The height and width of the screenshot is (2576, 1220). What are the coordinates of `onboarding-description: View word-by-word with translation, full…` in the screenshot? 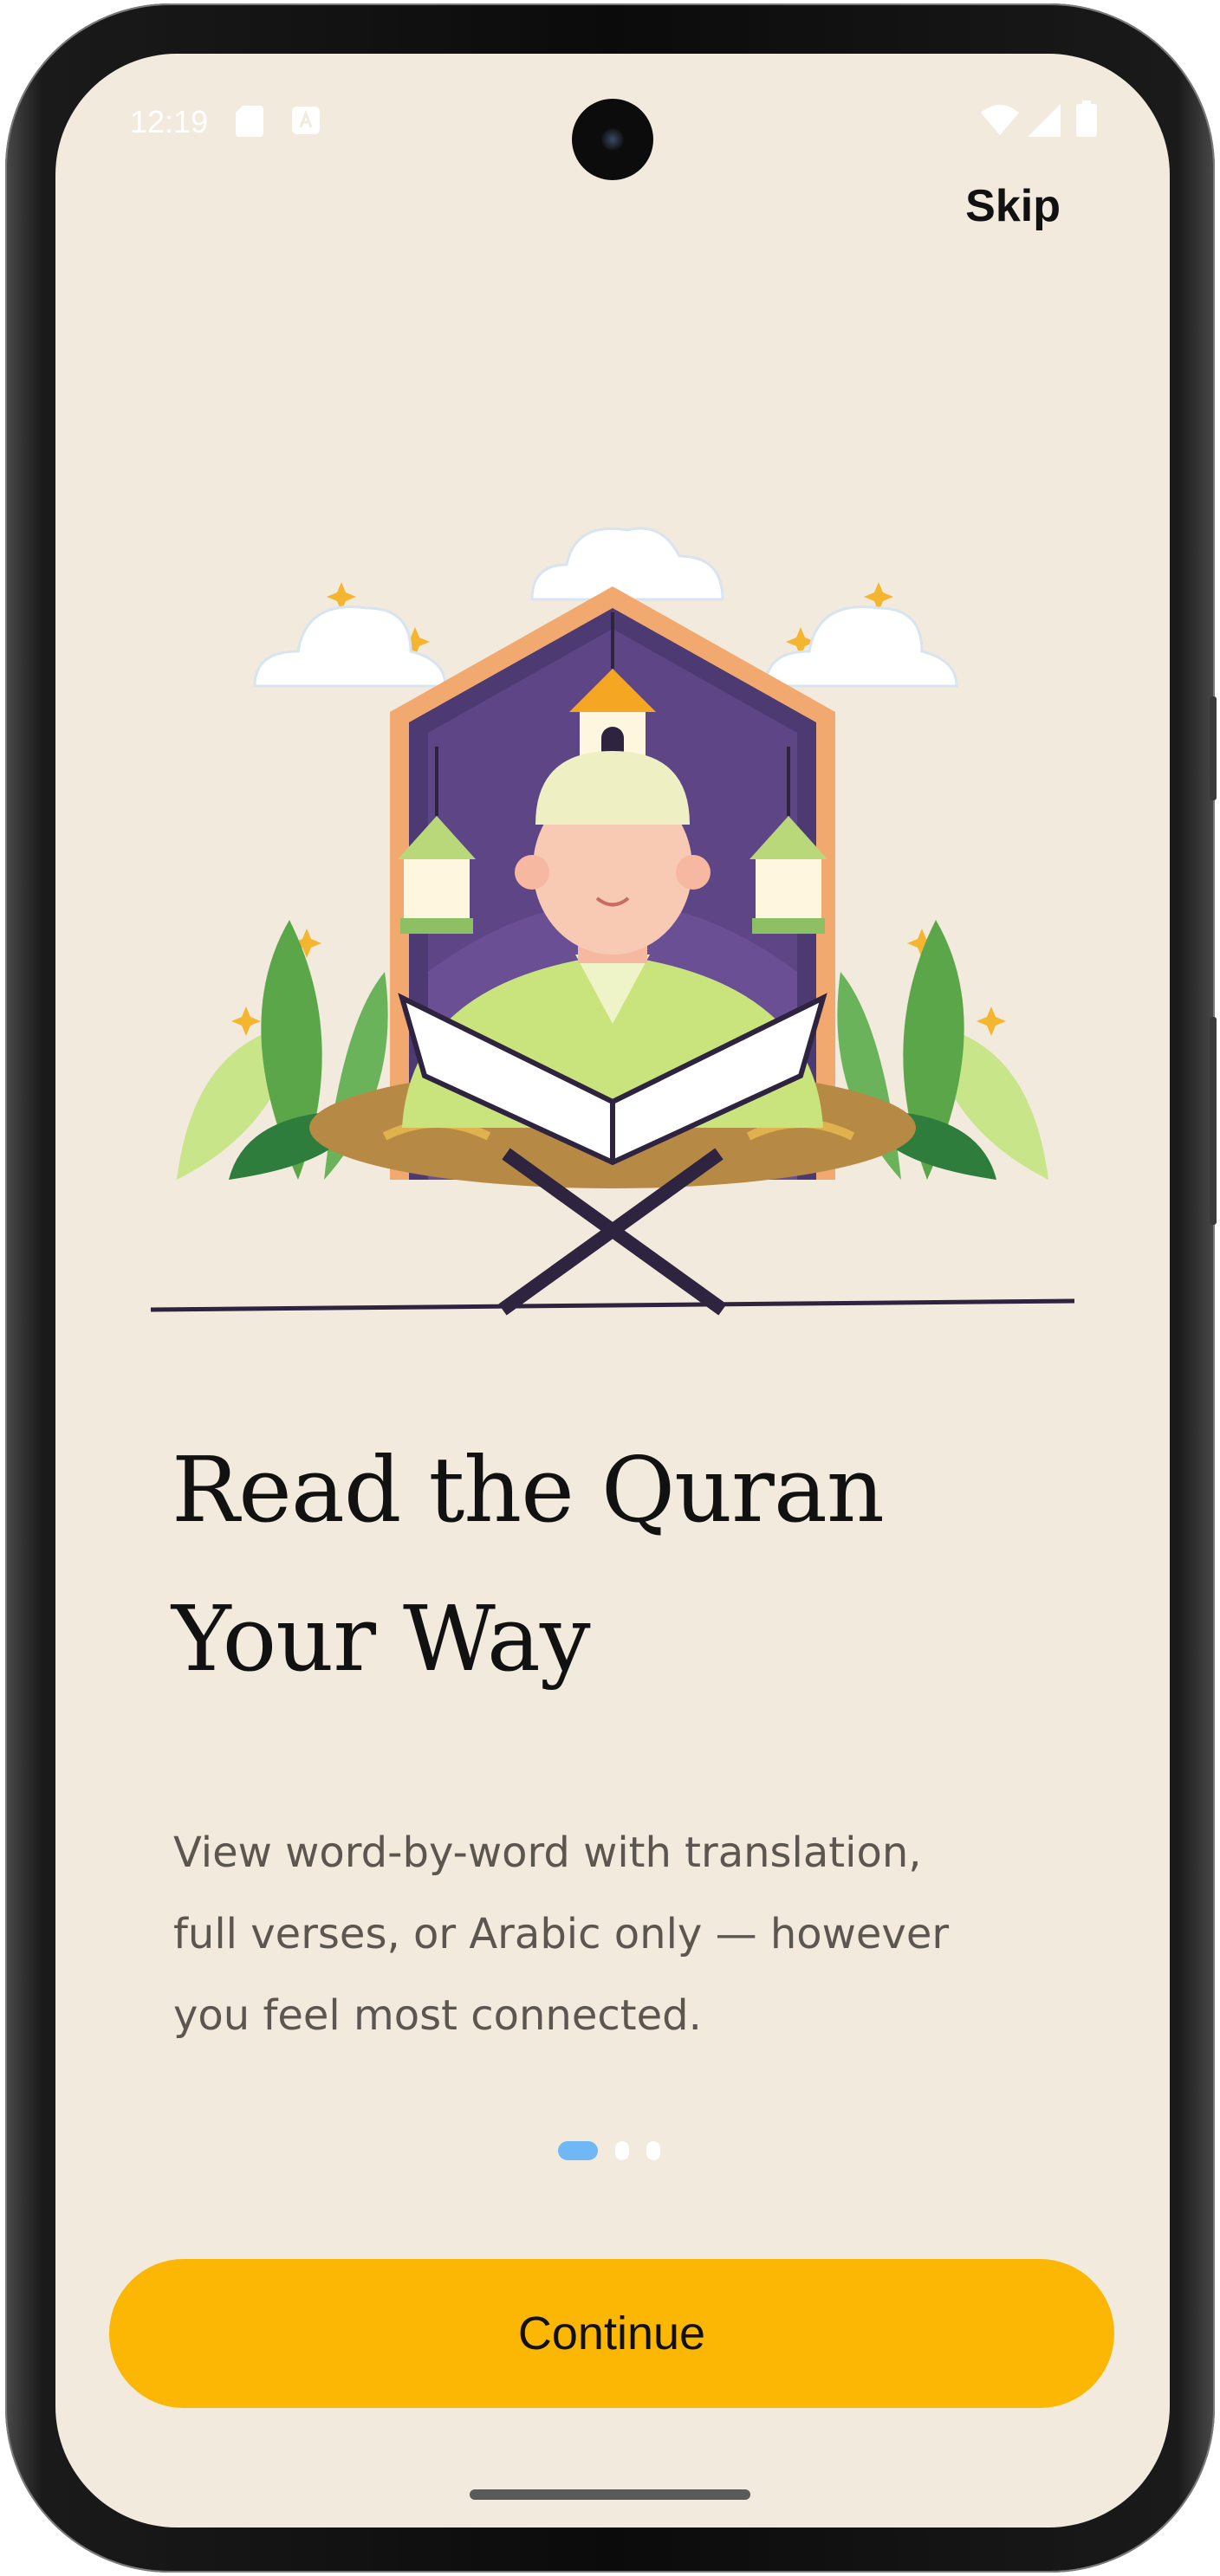 It's located at (632, 1934).